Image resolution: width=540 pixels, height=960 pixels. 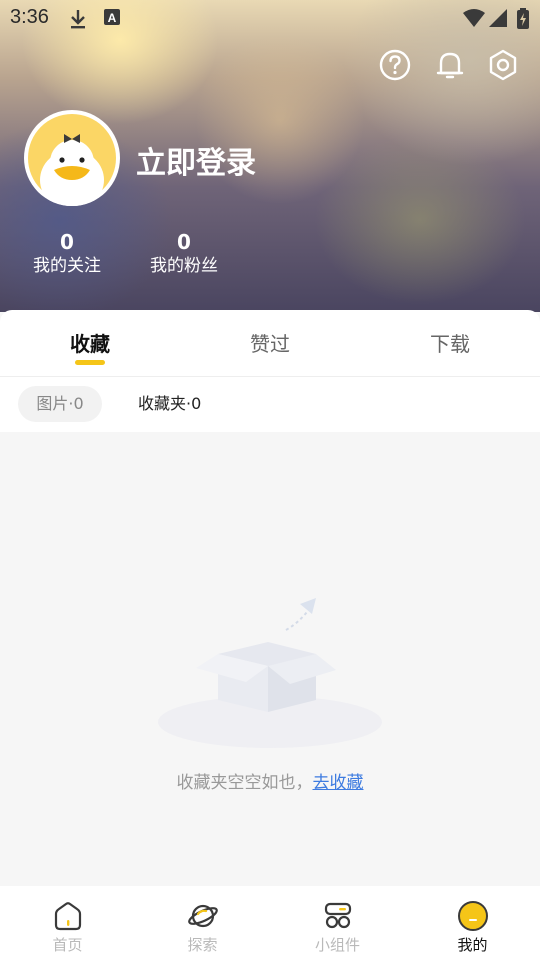 What do you see at coordinates (472, 945) in the screenshot?
I see `nav-label-profile: 我的` at bounding box center [472, 945].